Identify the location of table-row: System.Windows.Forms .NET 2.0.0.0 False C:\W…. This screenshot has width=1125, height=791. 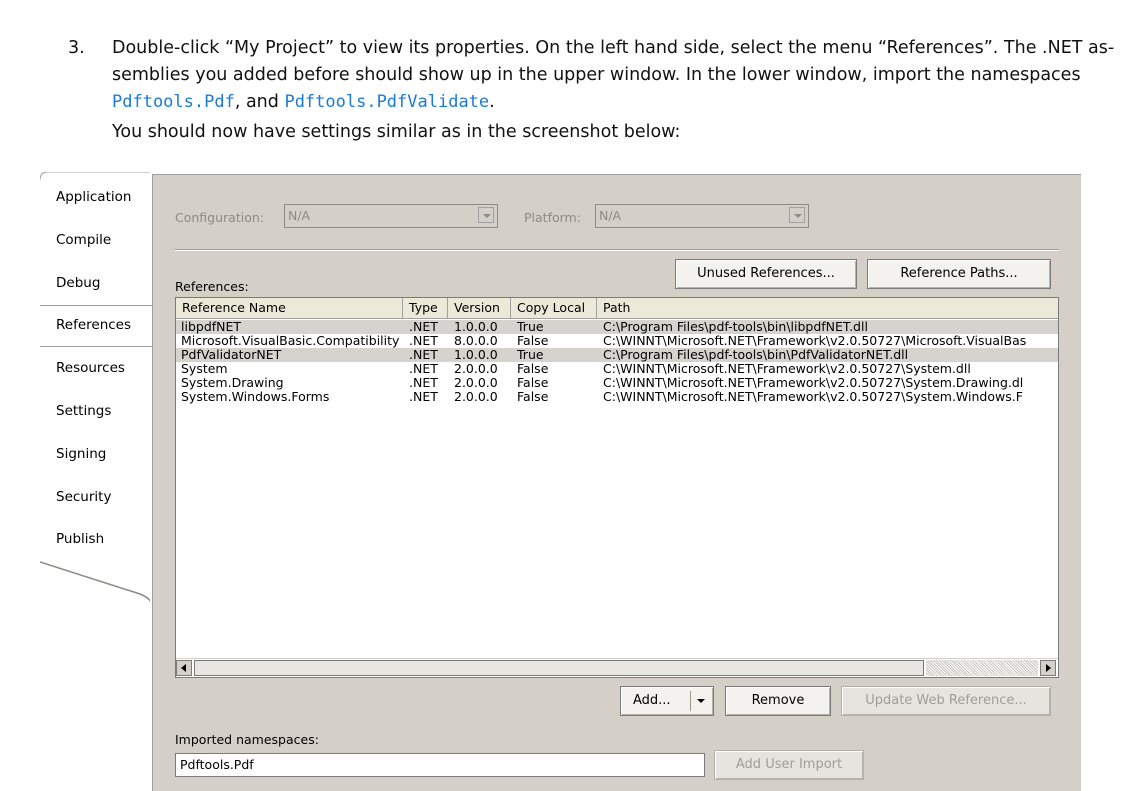
(617, 397).